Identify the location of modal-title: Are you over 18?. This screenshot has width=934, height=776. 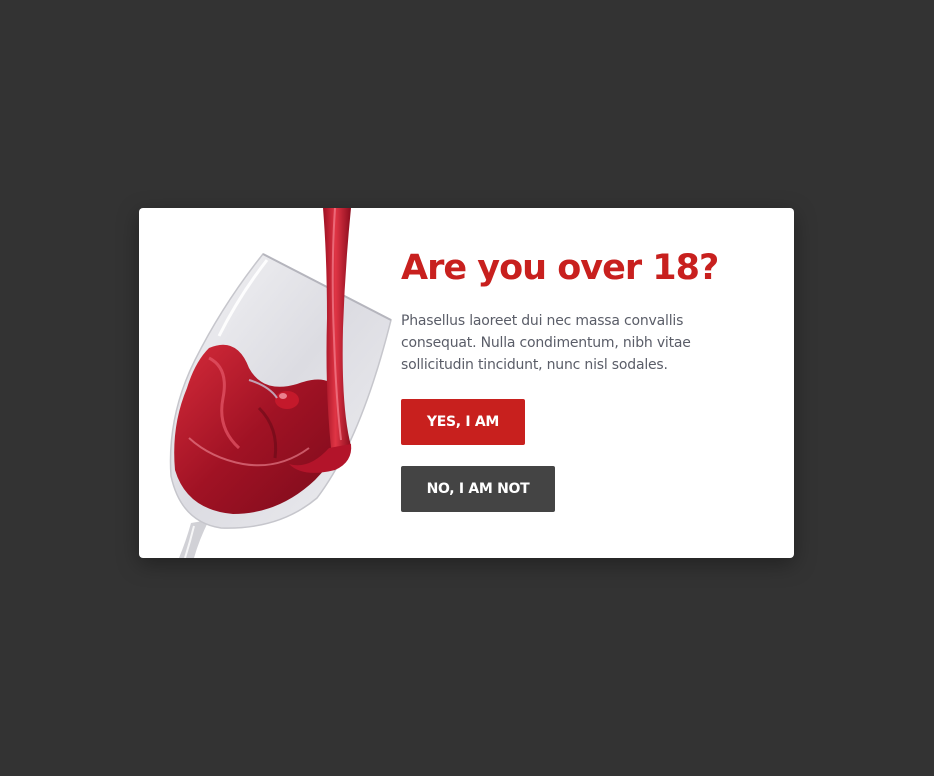
(560, 268).